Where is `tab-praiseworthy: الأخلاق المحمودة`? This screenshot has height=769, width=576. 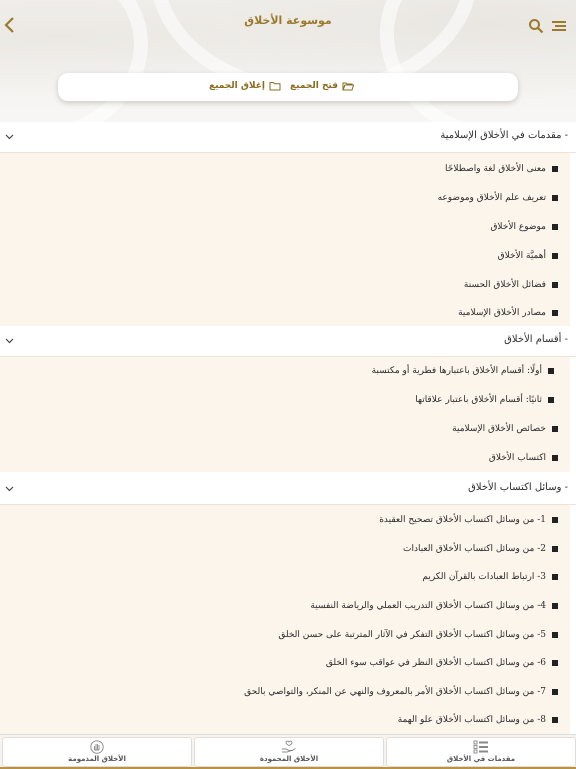 tab-praiseworthy: الأخلاق المحمودة is located at coordinates (289, 752).